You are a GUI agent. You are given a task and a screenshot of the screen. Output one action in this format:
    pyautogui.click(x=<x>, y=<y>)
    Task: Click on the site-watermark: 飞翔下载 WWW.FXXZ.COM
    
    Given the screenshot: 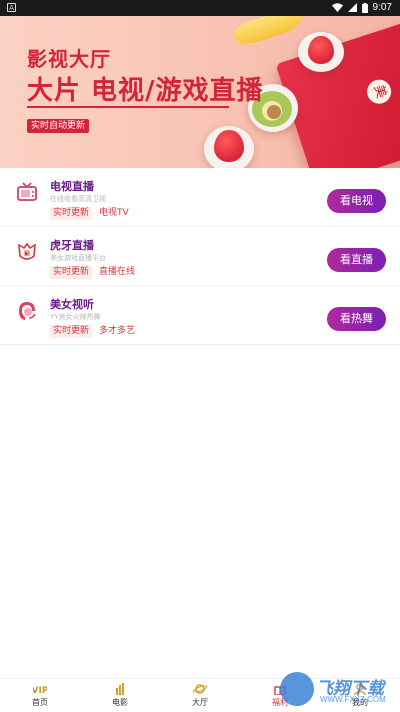 What is the action you would take?
    pyautogui.click(x=338, y=690)
    